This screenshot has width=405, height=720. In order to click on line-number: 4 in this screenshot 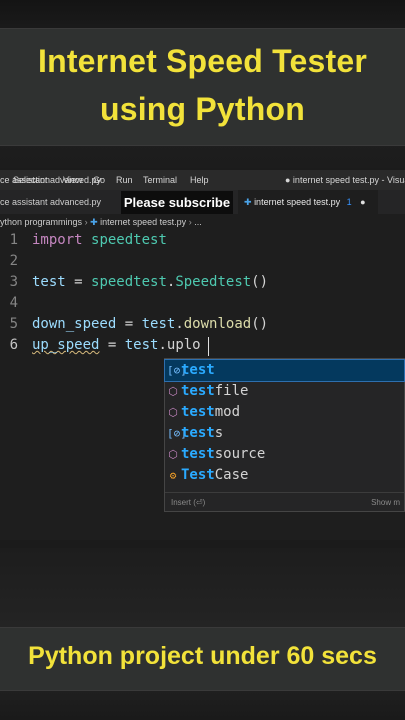, I will do `click(13, 303)`.